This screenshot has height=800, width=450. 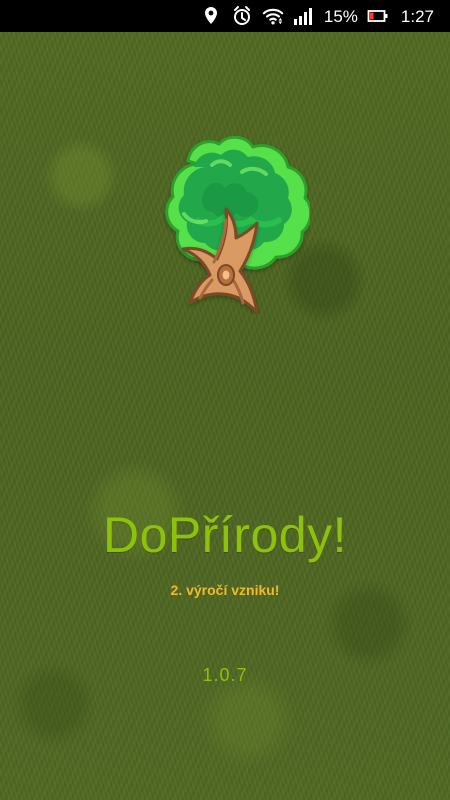 What do you see at coordinates (211, 16) in the screenshot?
I see `location-icon` at bounding box center [211, 16].